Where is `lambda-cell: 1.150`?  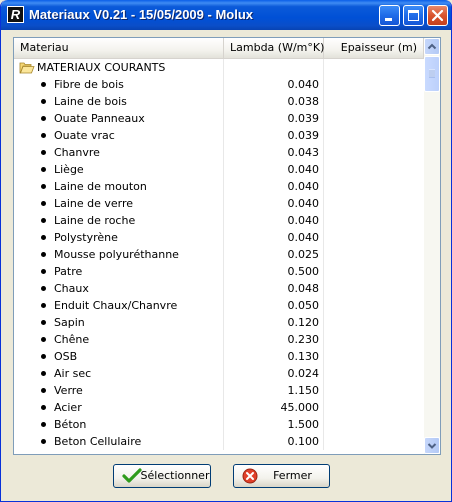
lambda-cell: 1.150 is located at coordinates (274, 390).